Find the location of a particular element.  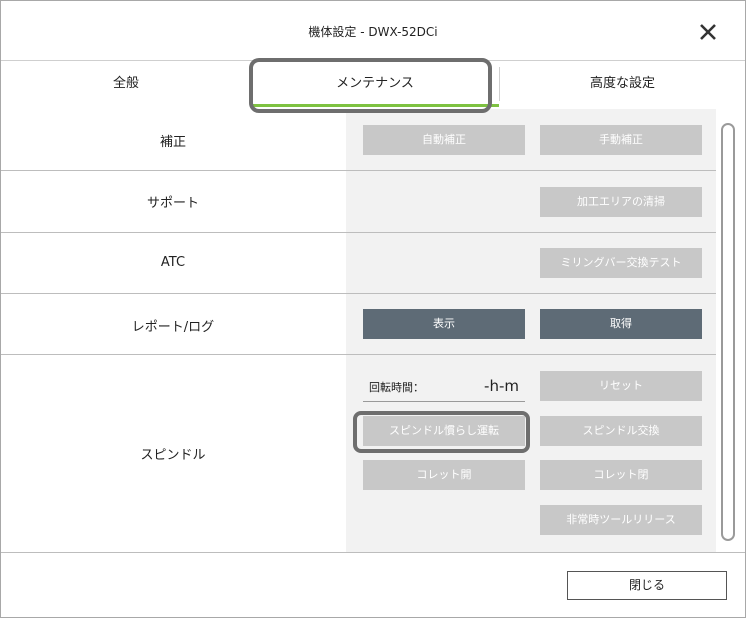

tab-bar: 全般 メンテナンス 高度な設定 is located at coordinates (373, 85).